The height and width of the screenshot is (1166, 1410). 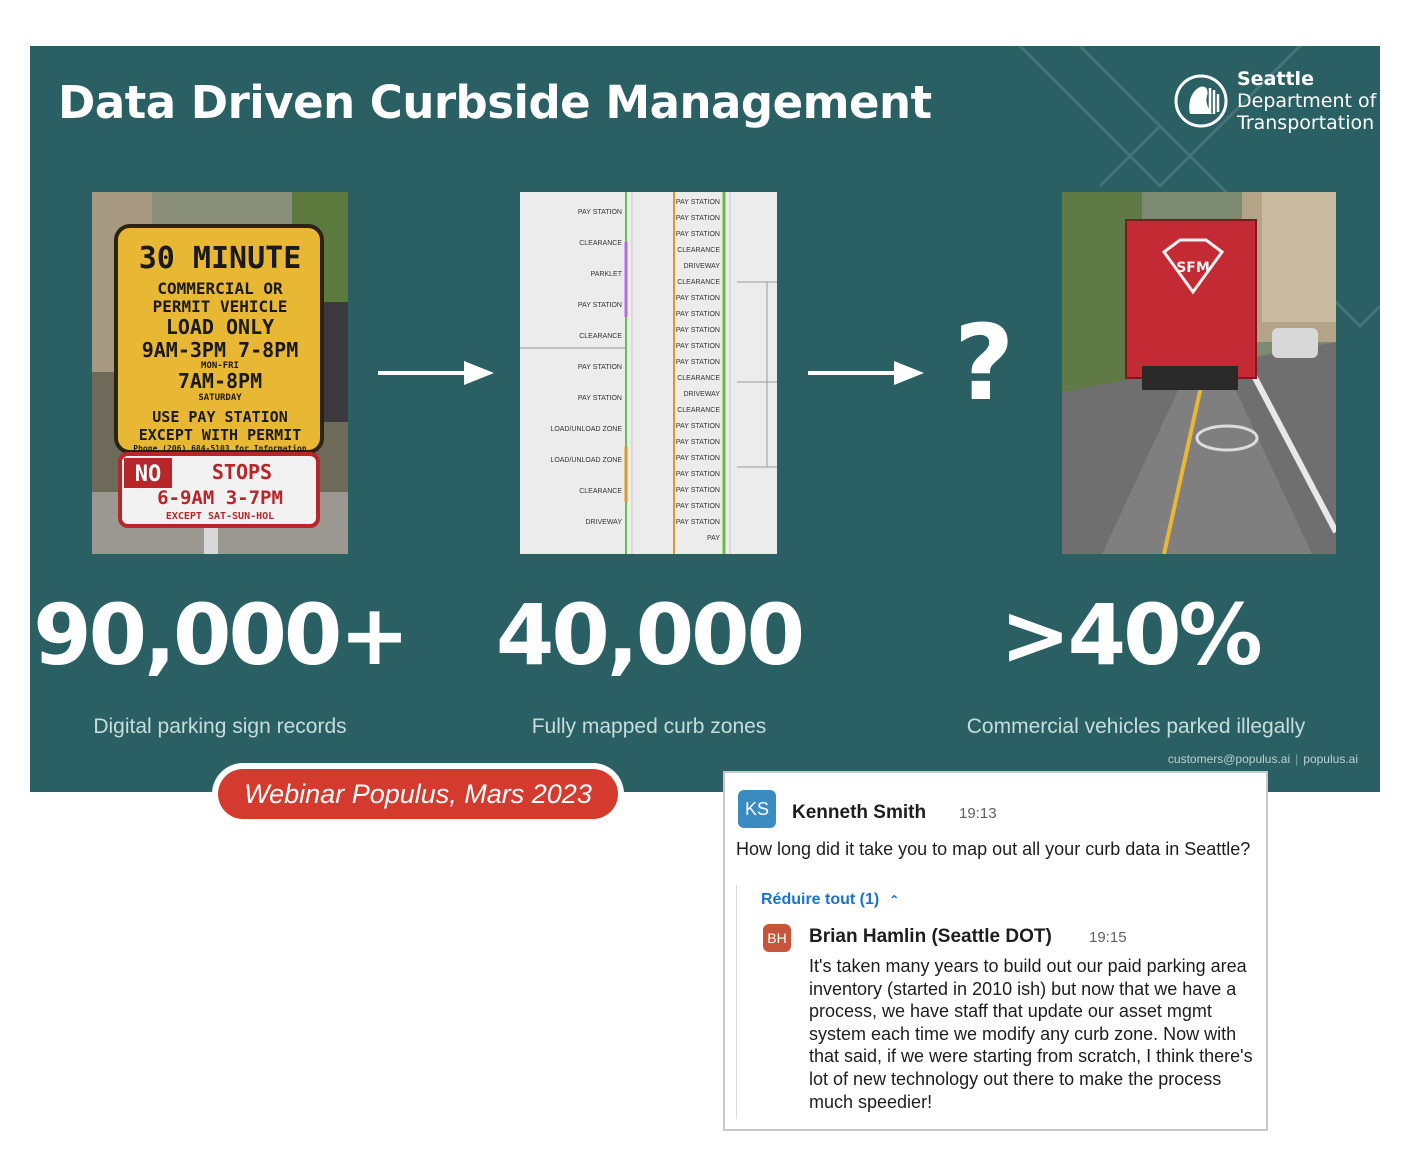 What do you see at coordinates (220, 435) in the screenshot?
I see `sign-line-9: EXCEPT WITH PERMIT` at bounding box center [220, 435].